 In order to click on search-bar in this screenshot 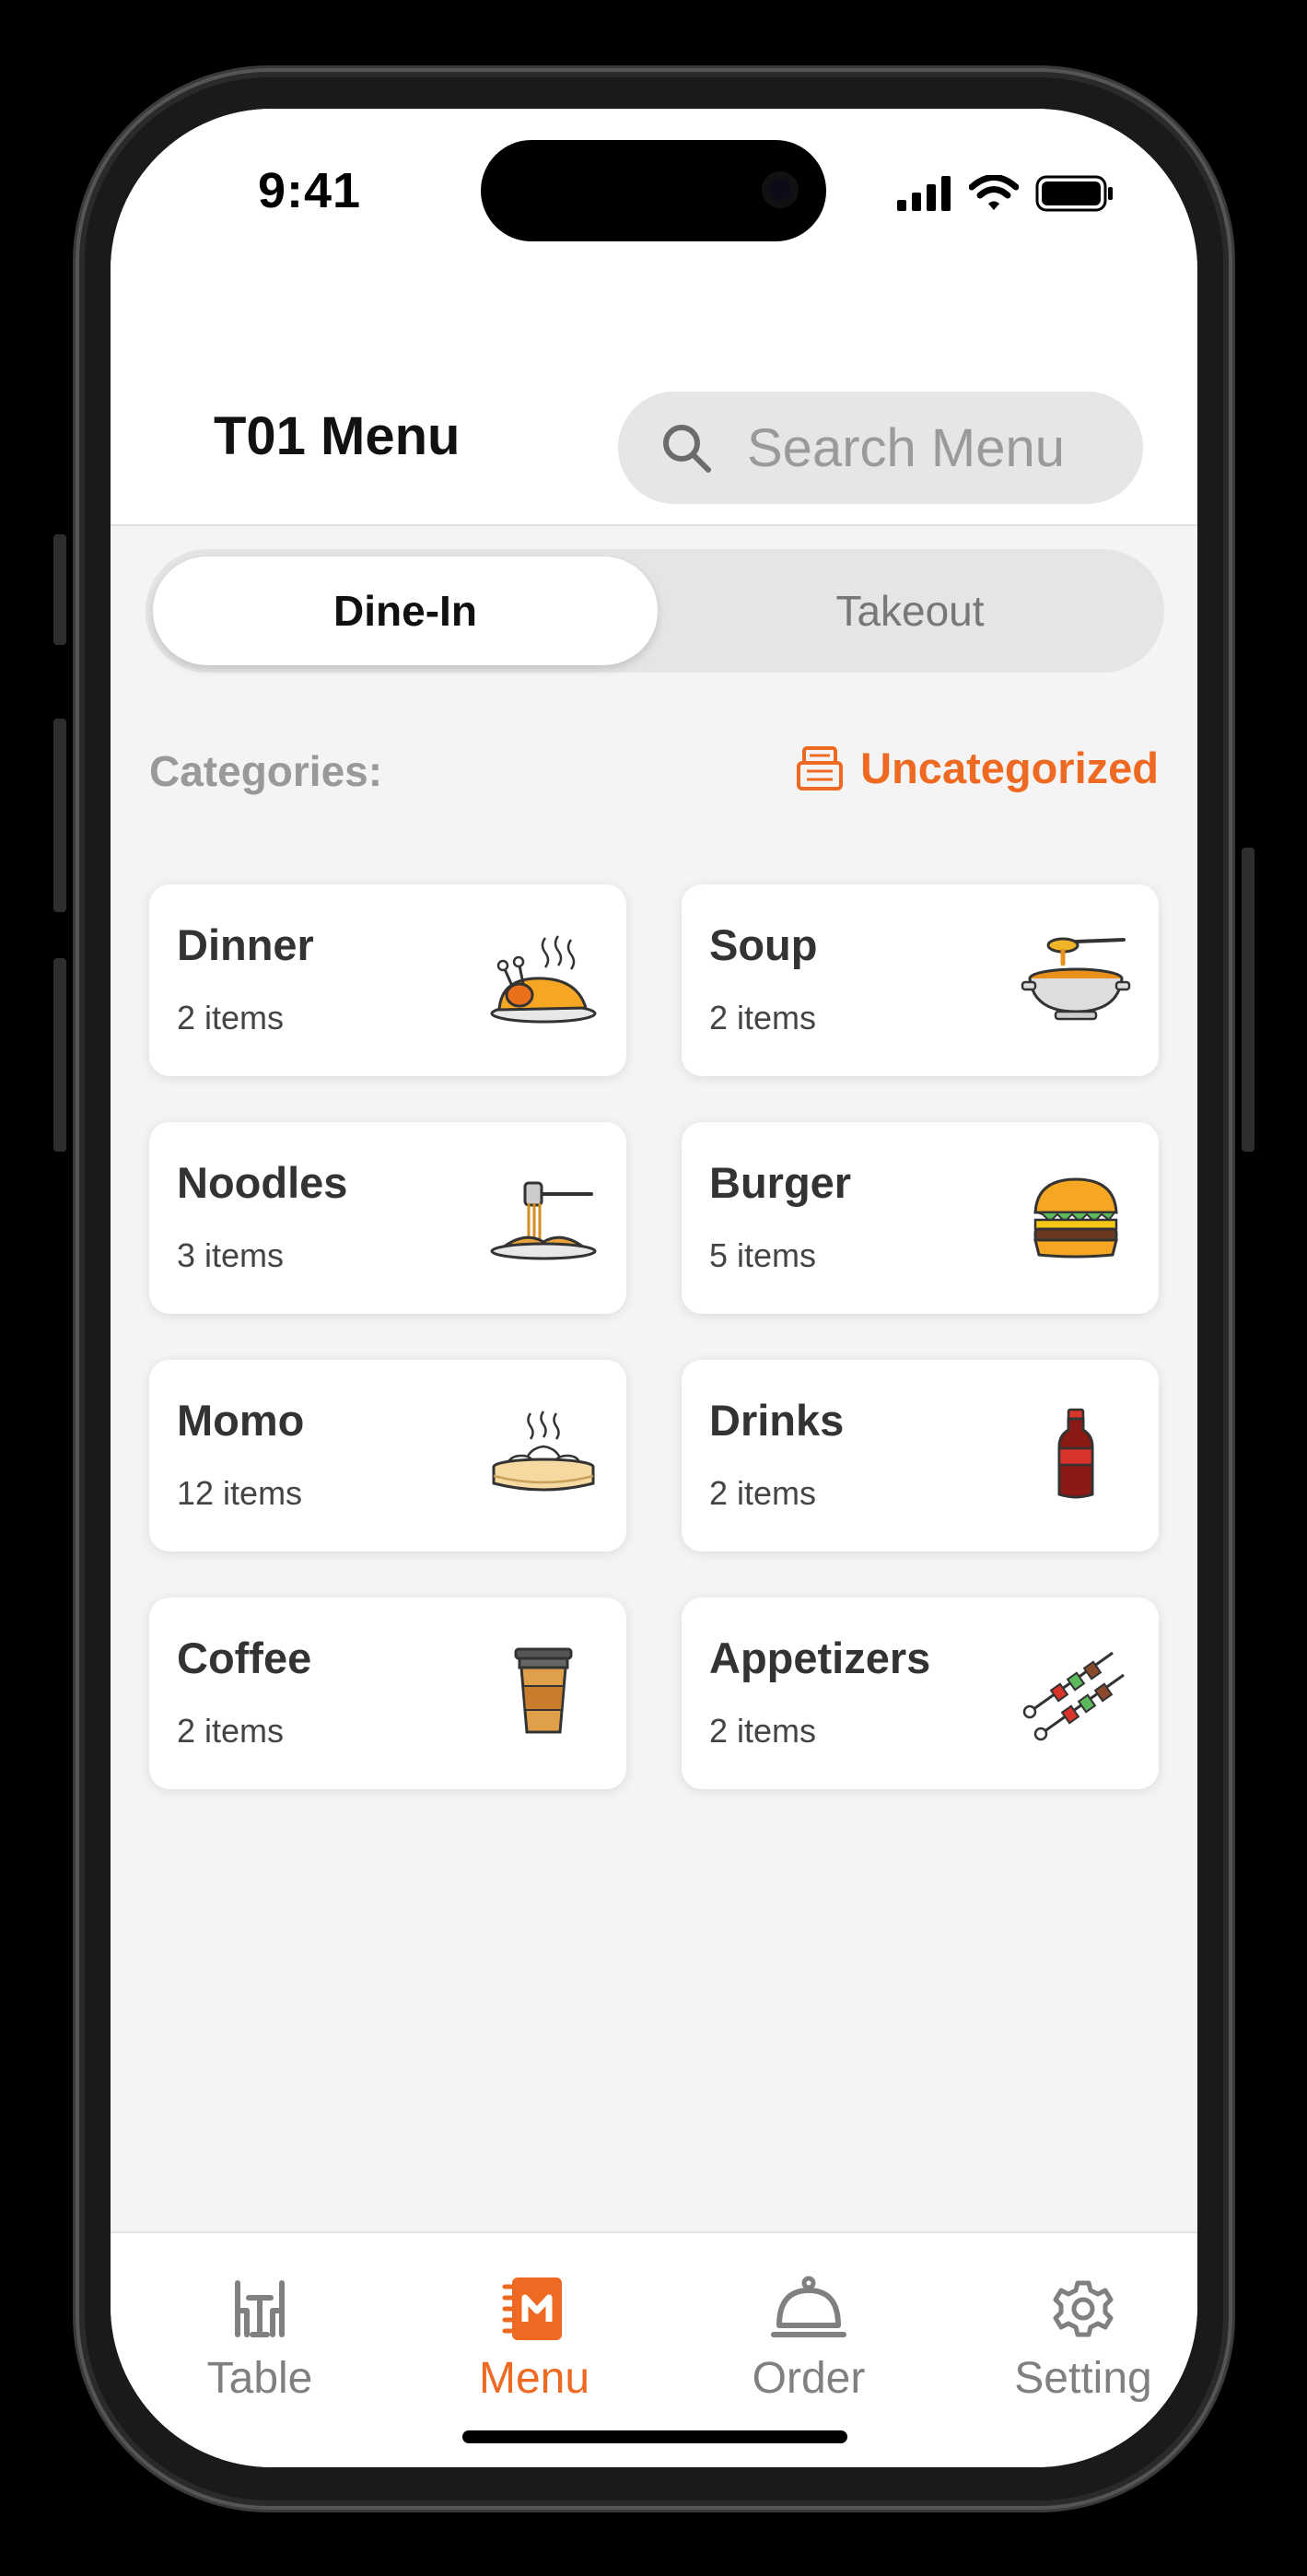, I will do `click(881, 448)`.